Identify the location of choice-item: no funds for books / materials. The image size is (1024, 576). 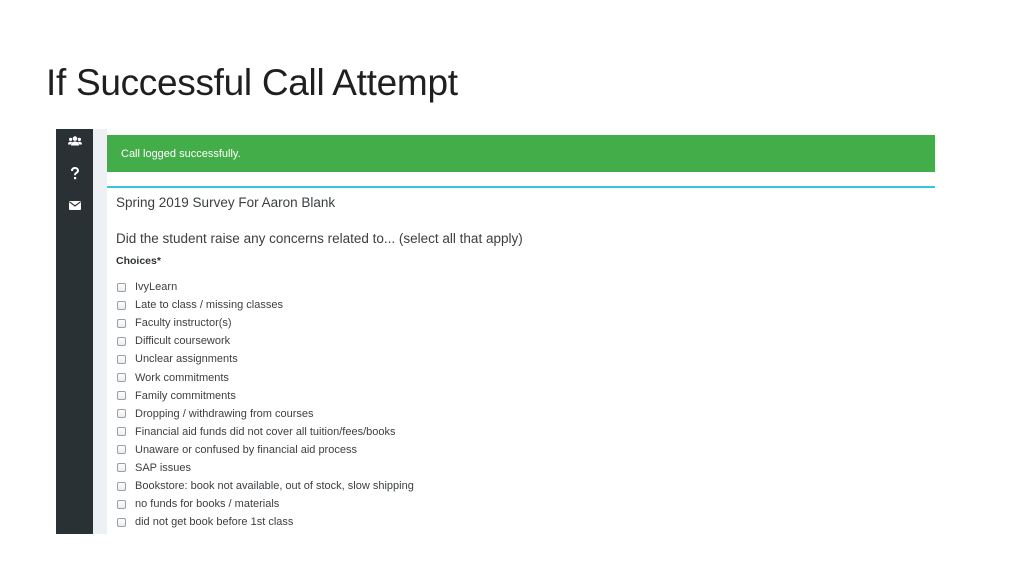
(265, 504).